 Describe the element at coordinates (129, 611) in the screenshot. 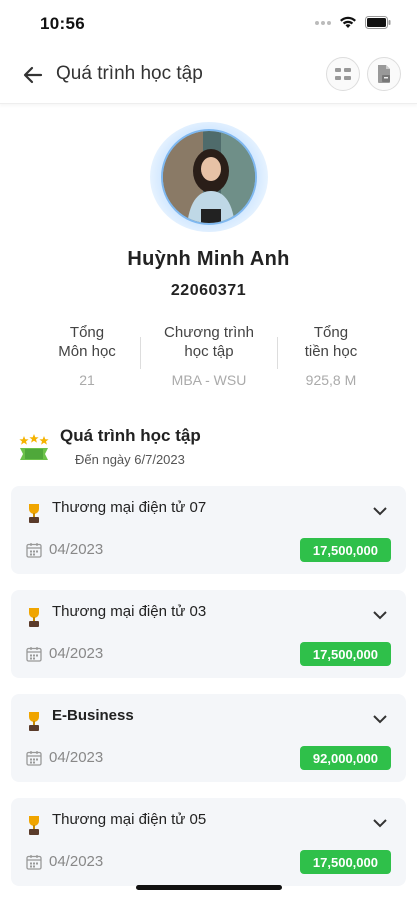

I see `course-name: Thương mại điện tử 03` at that location.